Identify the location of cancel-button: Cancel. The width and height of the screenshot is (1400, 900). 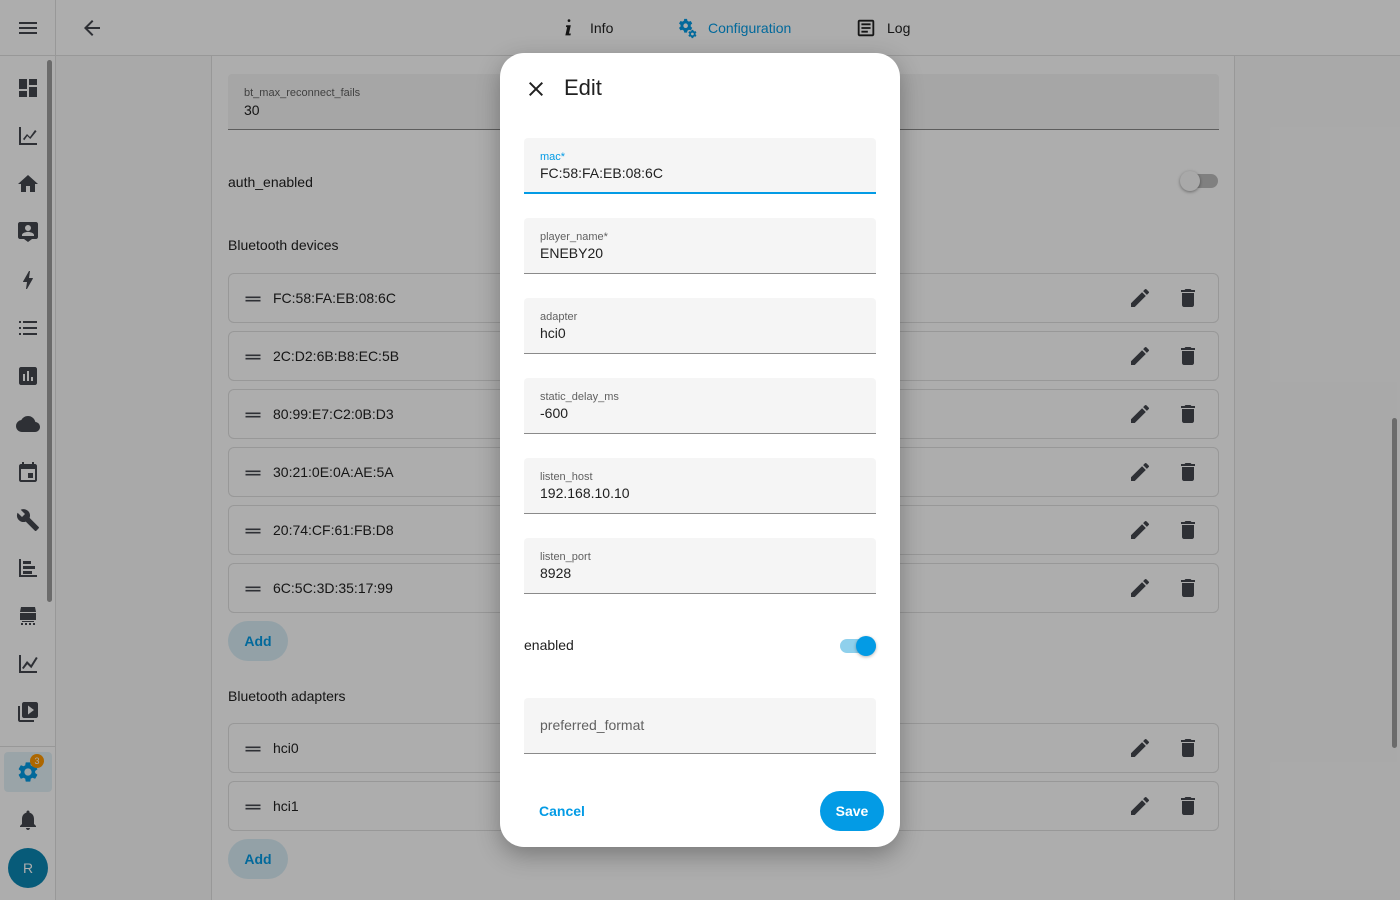
(562, 811).